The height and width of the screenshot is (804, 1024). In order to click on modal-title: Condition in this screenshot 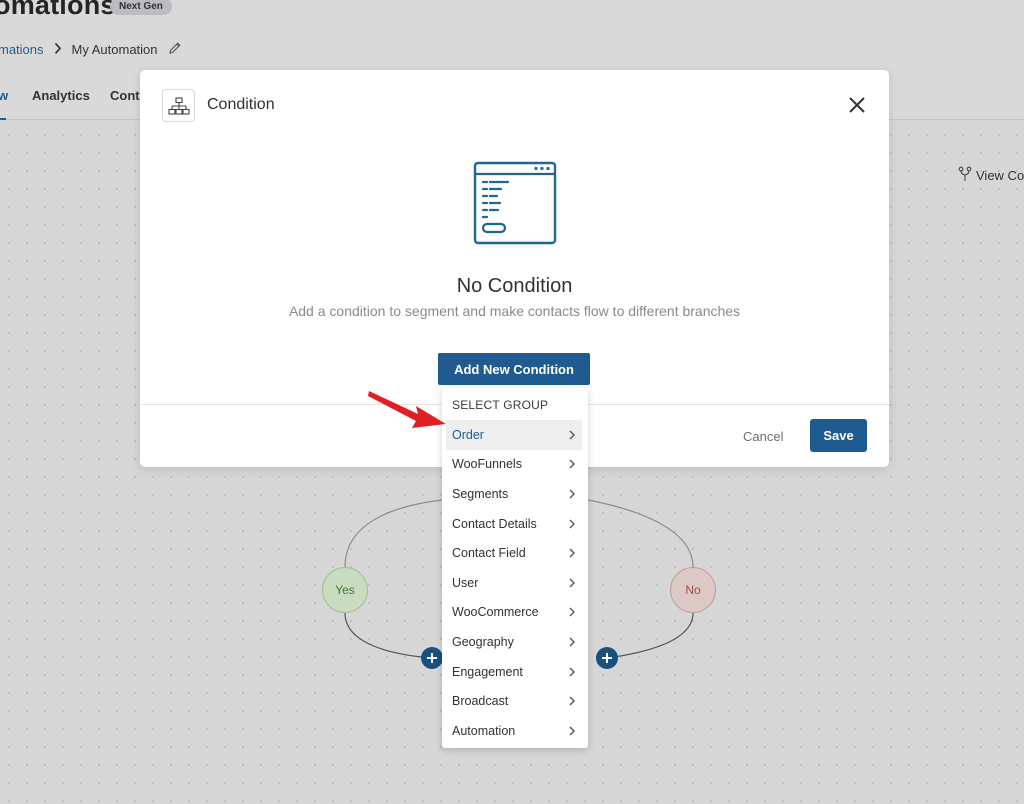, I will do `click(241, 104)`.